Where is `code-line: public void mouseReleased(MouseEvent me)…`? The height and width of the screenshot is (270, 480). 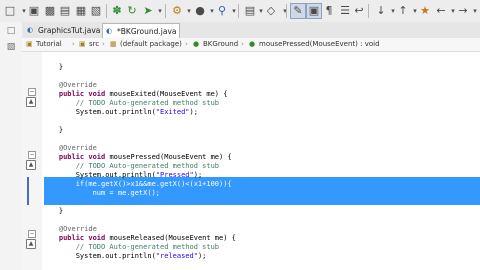
code-line: public void mouseReleased(MouseEvent me)… is located at coordinates (139, 238).